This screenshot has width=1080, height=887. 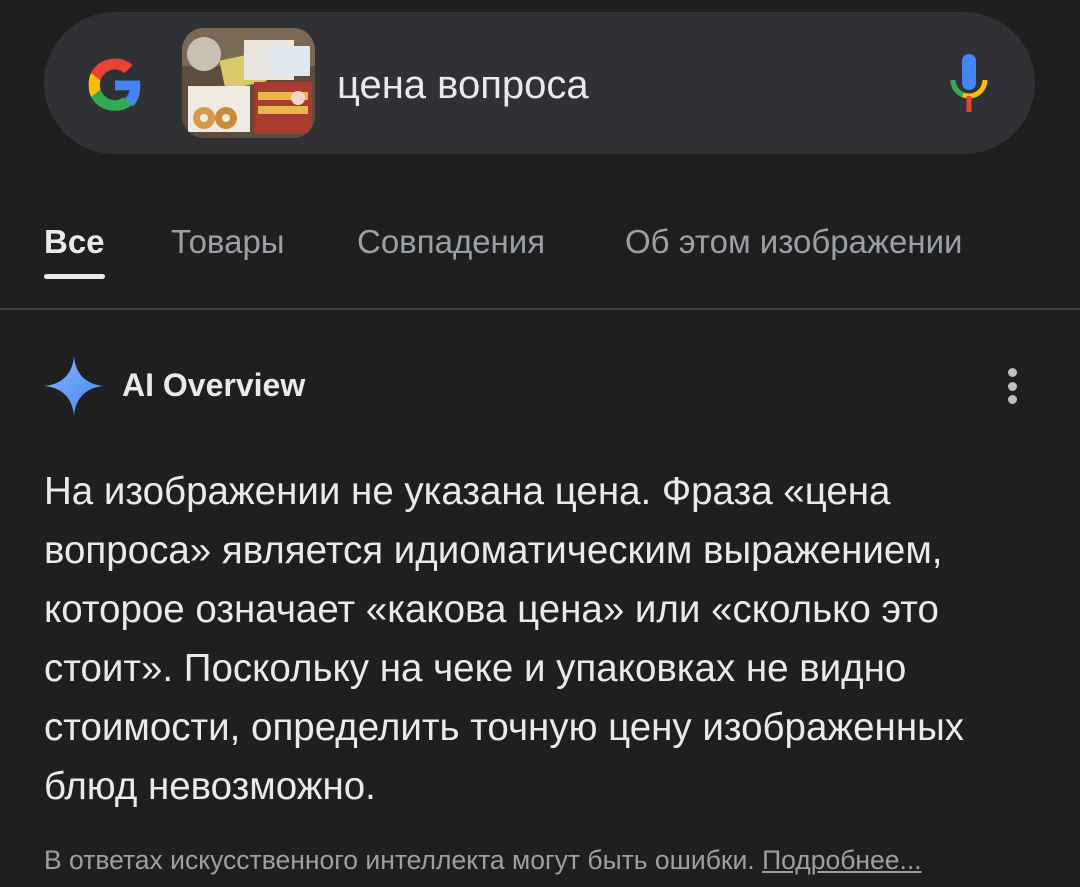 I want to click on tabs-divider, so click(x=540, y=309).